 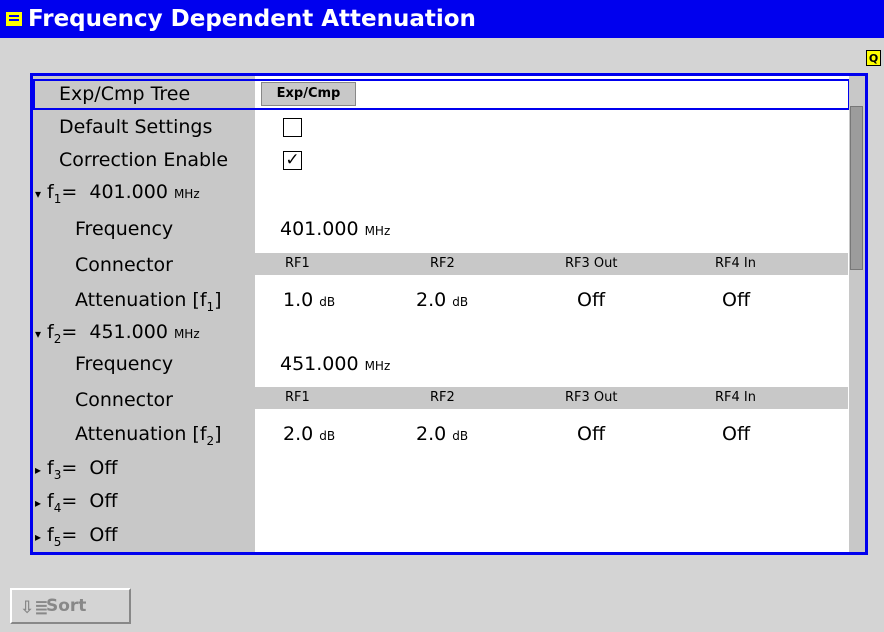 What do you see at coordinates (144, 160) in the screenshot?
I see `correction-enable-label: Correction Enable` at bounding box center [144, 160].